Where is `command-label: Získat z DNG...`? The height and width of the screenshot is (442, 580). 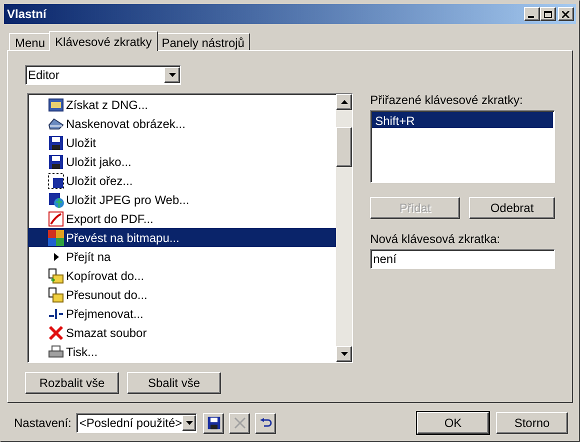
command-label: Získat z DNG... is located at coordinates (107, 105).